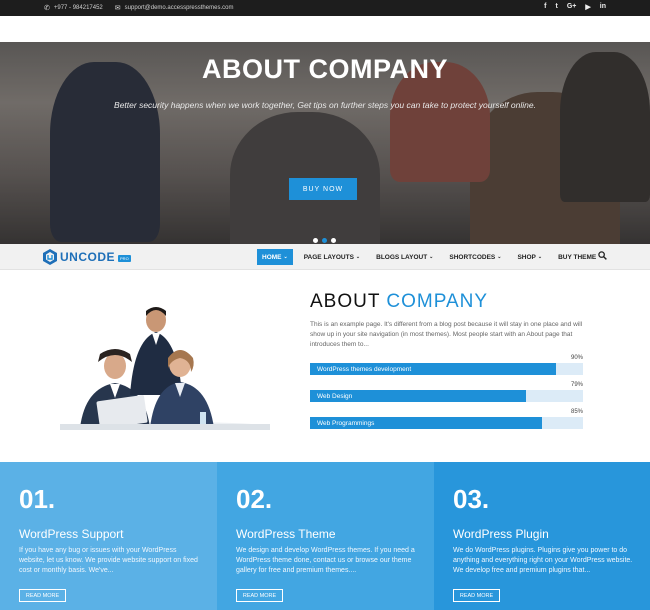  I want to click on youtube-icon: ▶, so click(587, 7).